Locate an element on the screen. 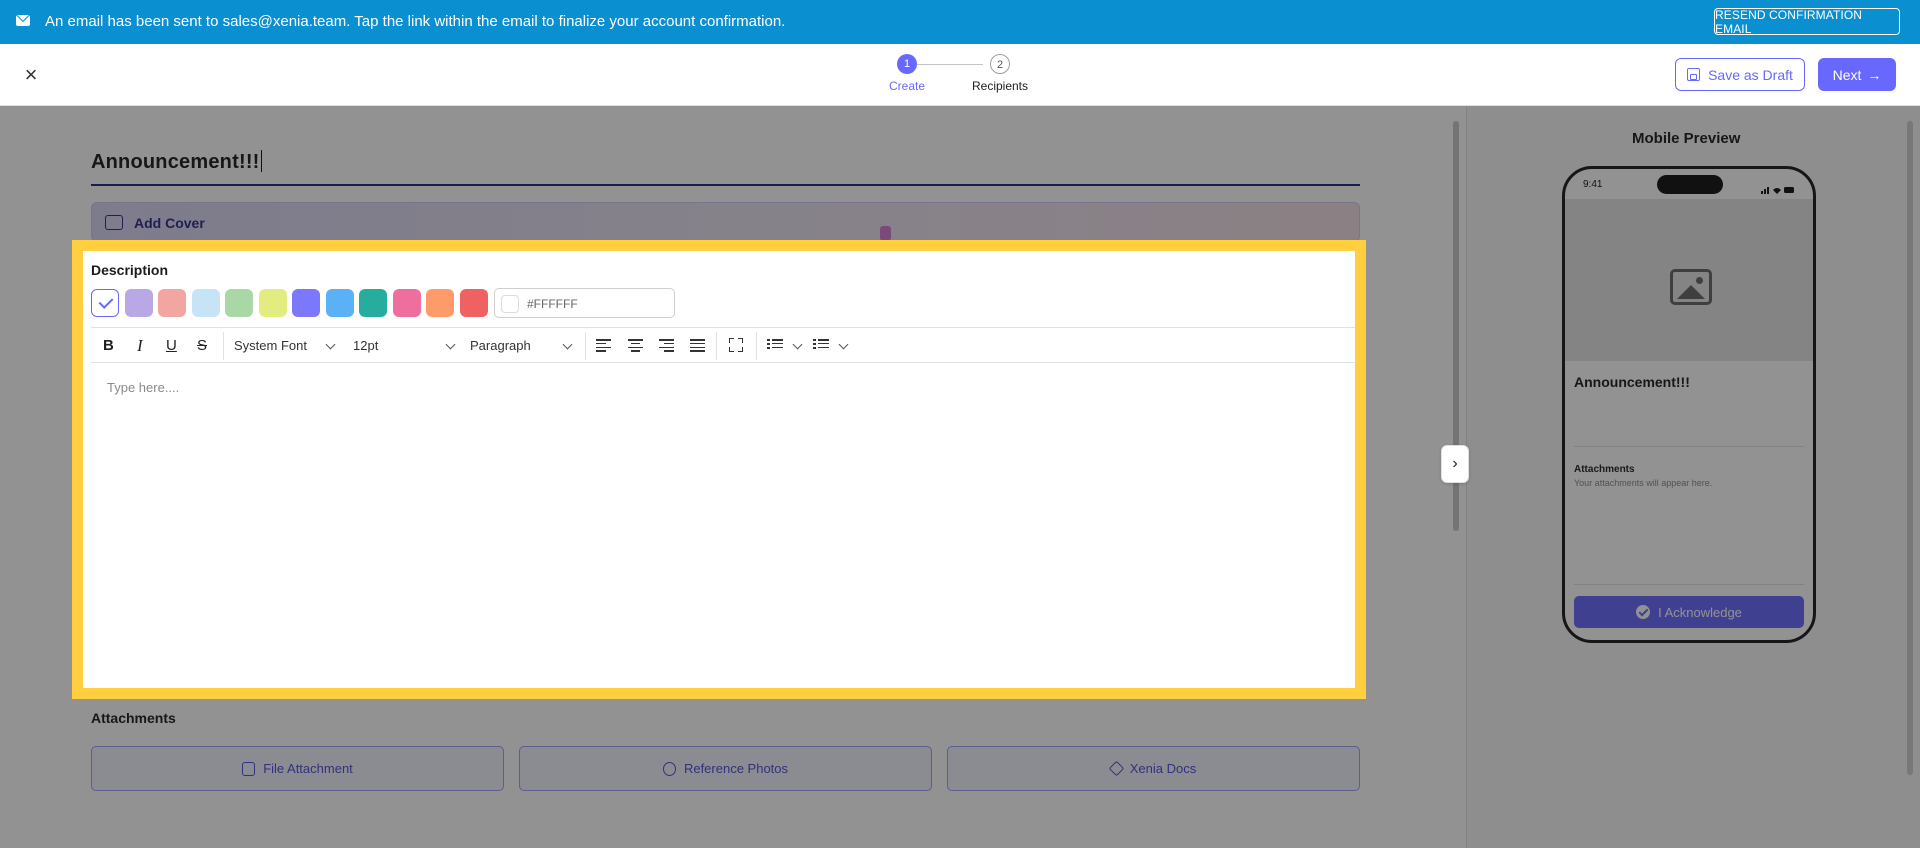  phone-attachments-heading: Attachments is located at coordinates (1604, 469).